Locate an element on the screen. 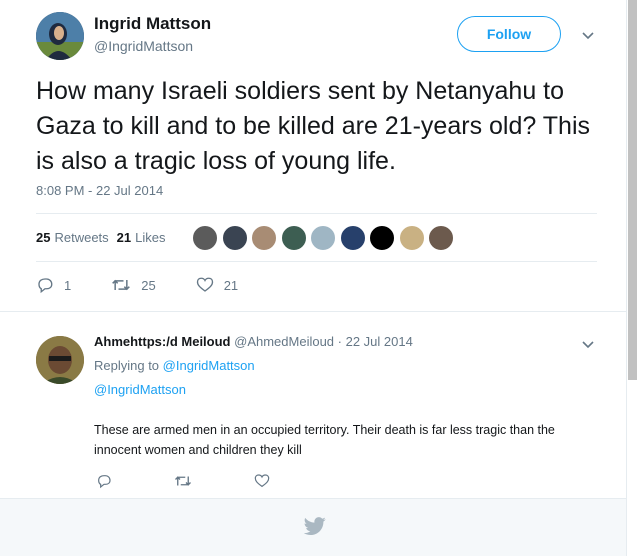  heart-icon is located at coordinates (204, 284).